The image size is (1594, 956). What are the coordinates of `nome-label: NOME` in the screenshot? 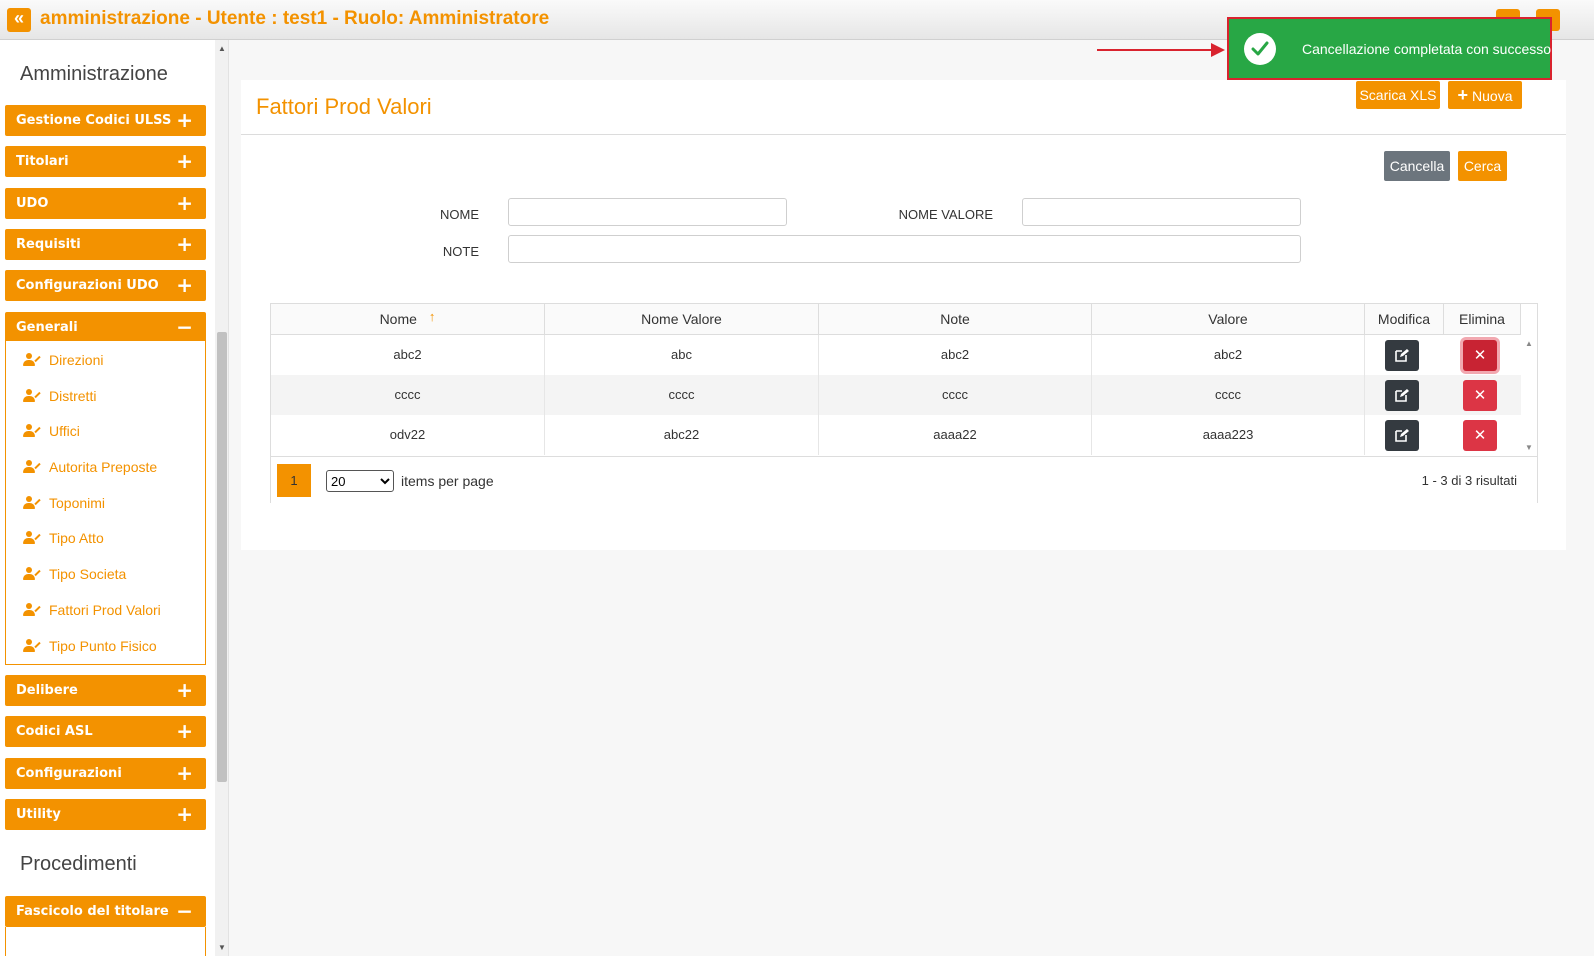 It's located at (459, 214).